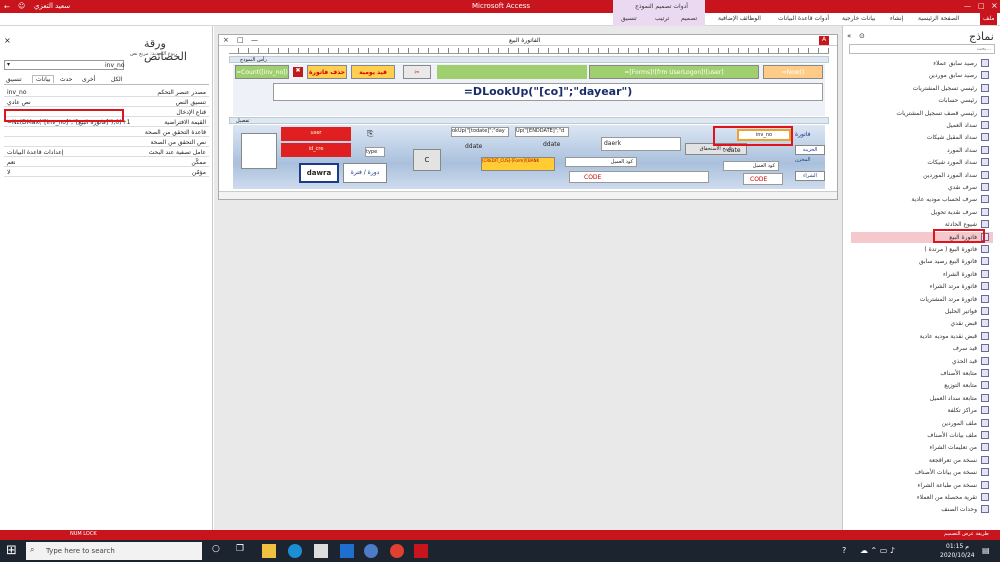 The width and height of the screenshot is (1000, 562). I want to click on credit-expr-field: [CREDIT_CUS]-[Form]![BANK, so click(518, 164).